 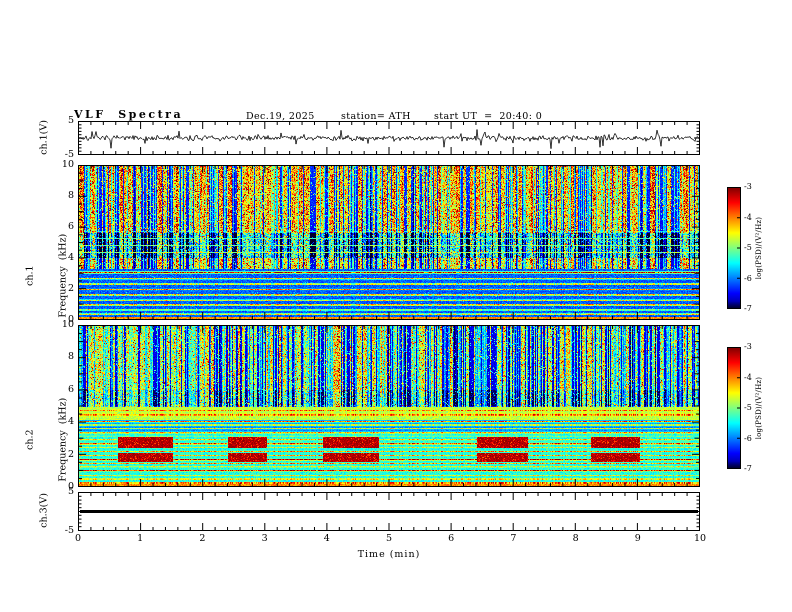 I want to click on x-tick-label: 10, so click(x=700, y=538).